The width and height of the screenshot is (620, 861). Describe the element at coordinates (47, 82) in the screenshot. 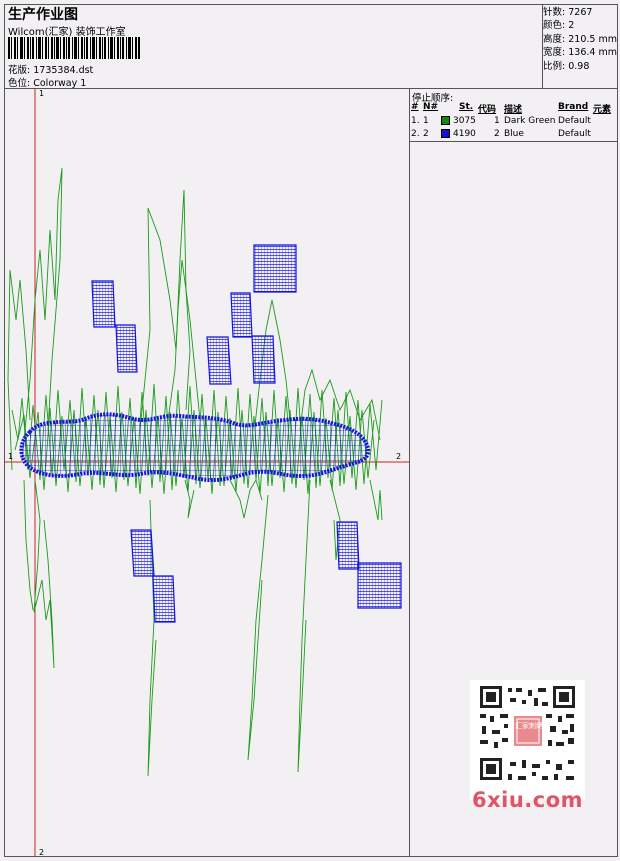

I see `colorway-row: 色位: Colorway 1` at that location.